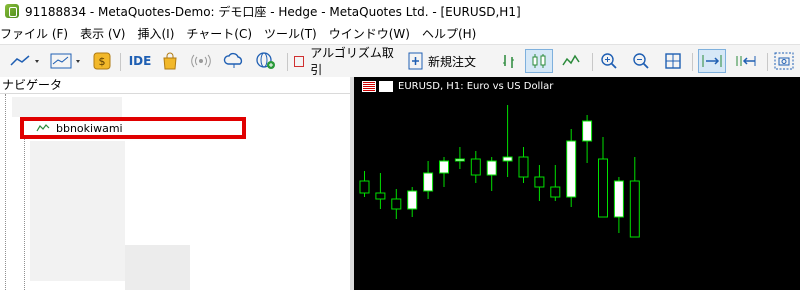 Image resolution: width=800 pixels, height=290 pixels. Describe the element at coordinates (386, 86) in the screenshot. I see `chart-properties-icon` at that location.